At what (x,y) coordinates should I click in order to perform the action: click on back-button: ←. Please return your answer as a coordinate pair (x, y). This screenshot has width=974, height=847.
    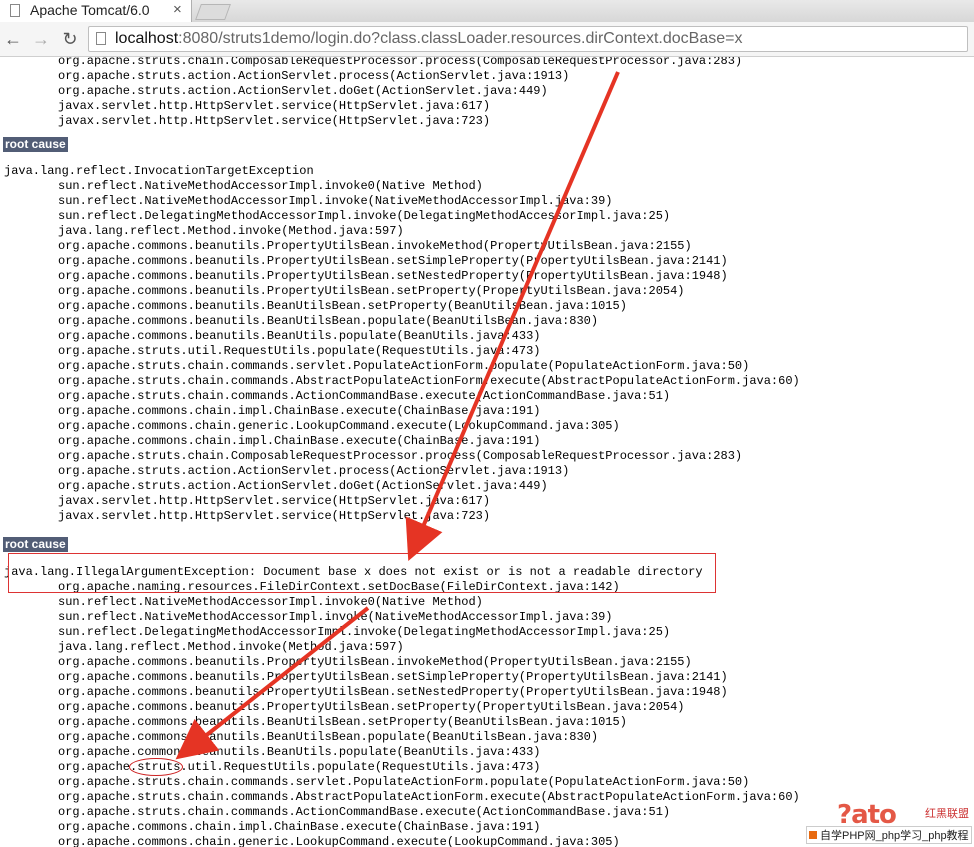
    Looking at the image, I should click on (13, 39).